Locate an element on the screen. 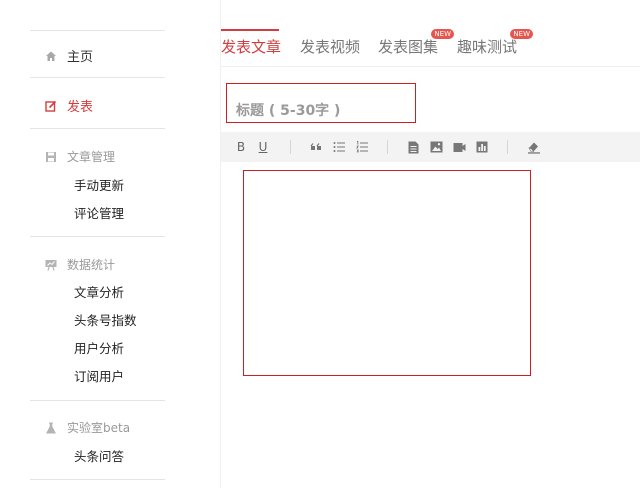  underline-icon: U is located at coordinates (263, 147).